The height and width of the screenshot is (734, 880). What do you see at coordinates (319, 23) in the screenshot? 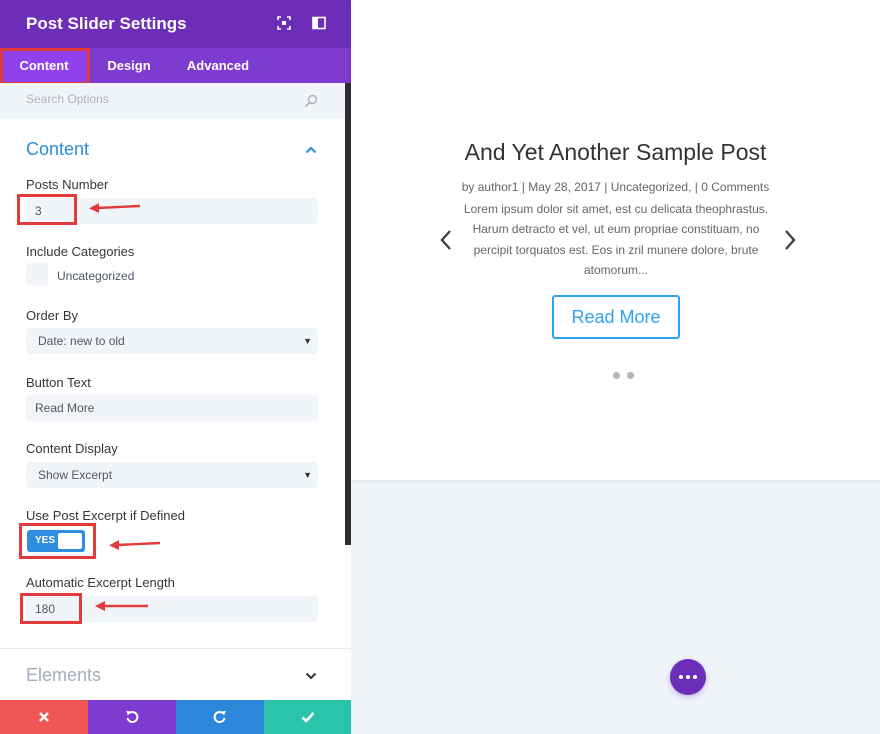
I see `sidebar-toggle-icon` at bounding box center [319, 23].